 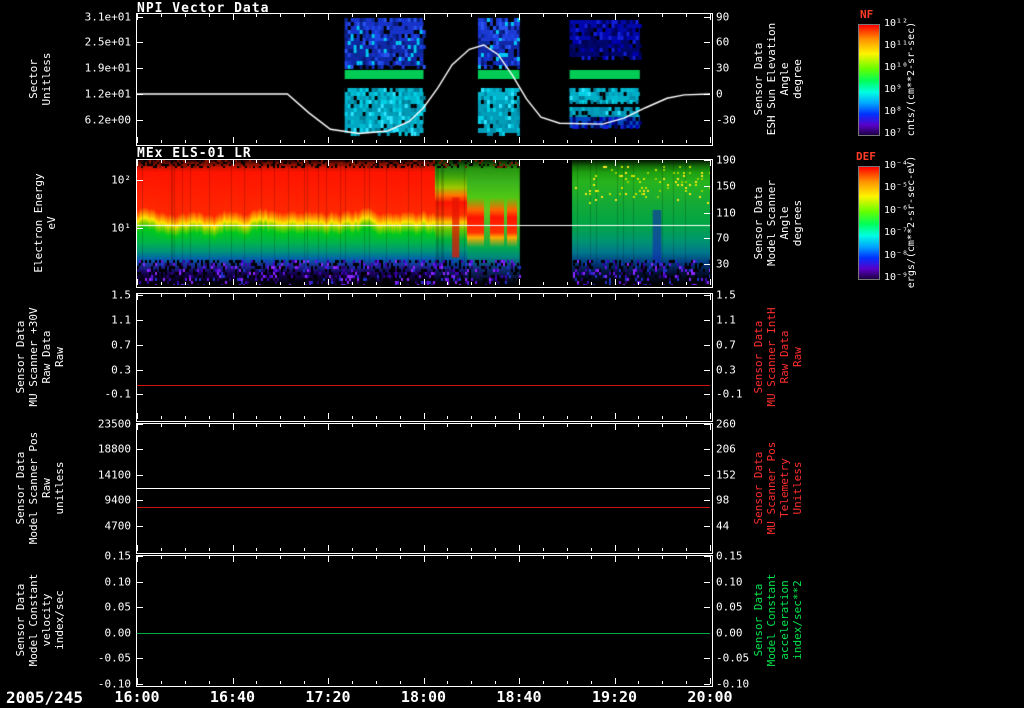 I want to click on panel-left-axis-label: Sensor Data MU Scanner +30V Raw Data Raw, so click(x=40, y=356).